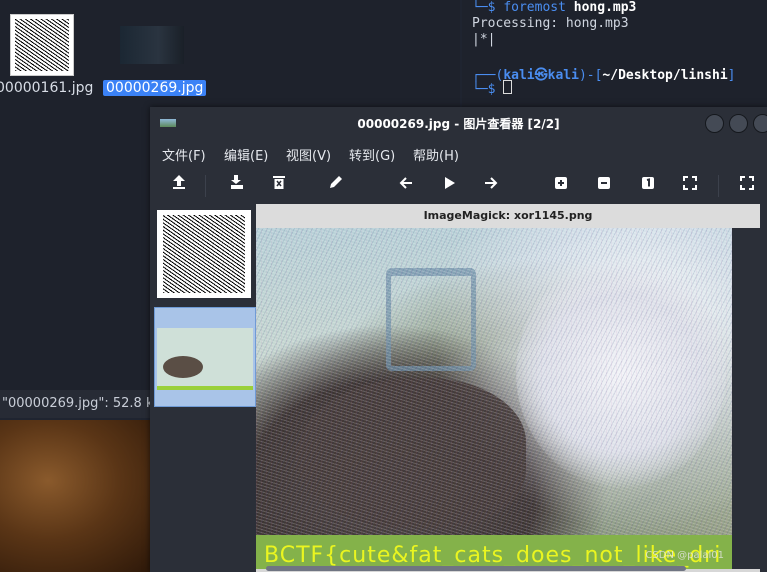  What do you see at coordinates (684, 555) in the screenshot?
I see `watermark: CSDN @palal01` at bounding box center [684, 555].